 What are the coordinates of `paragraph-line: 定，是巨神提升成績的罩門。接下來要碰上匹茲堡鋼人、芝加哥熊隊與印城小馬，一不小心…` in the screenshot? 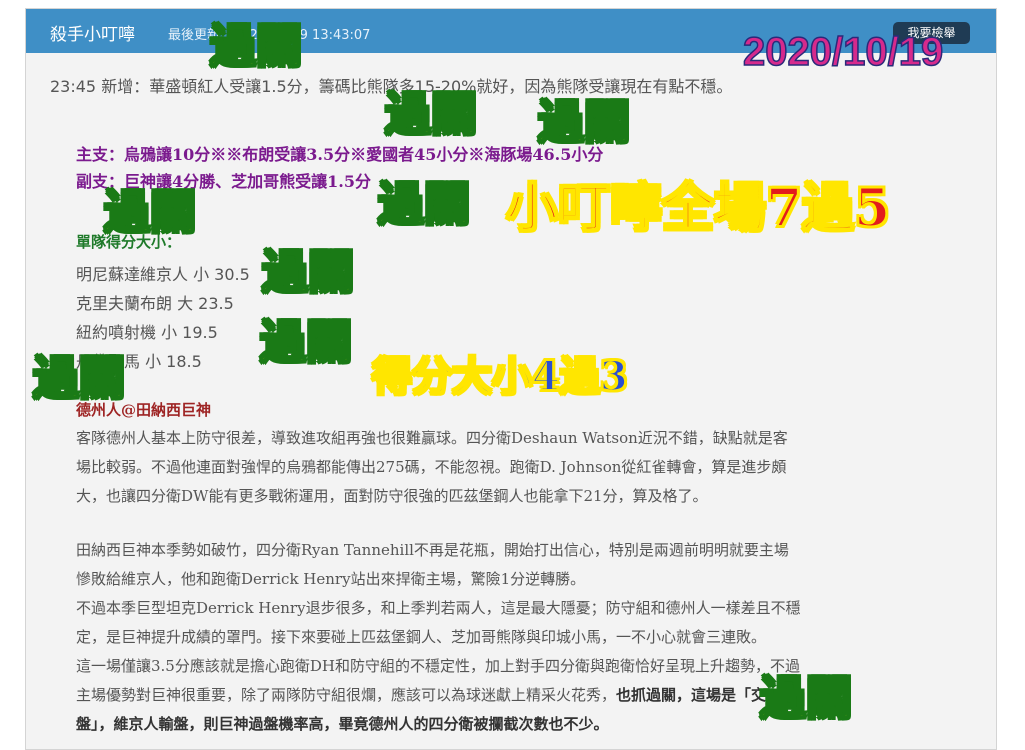 It's located at (421, 637).